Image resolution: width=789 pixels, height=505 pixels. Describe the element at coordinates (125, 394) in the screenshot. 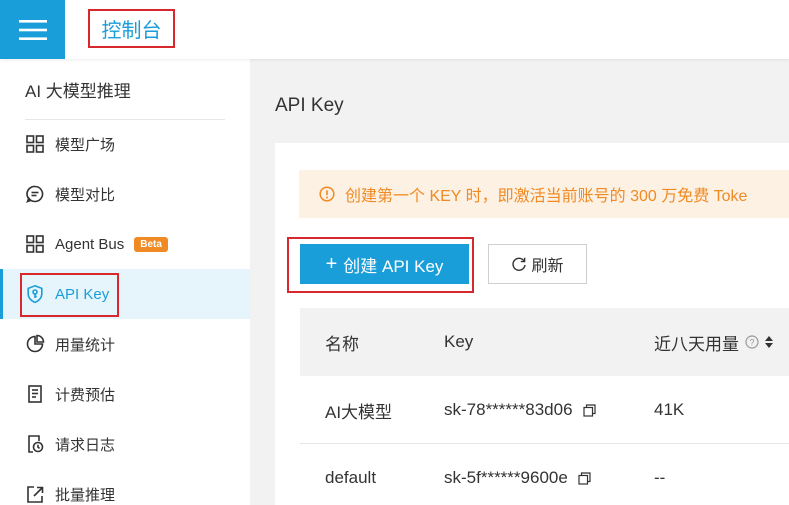

I see `sidebar-item-billing-estimate: 计费预估` at that location.